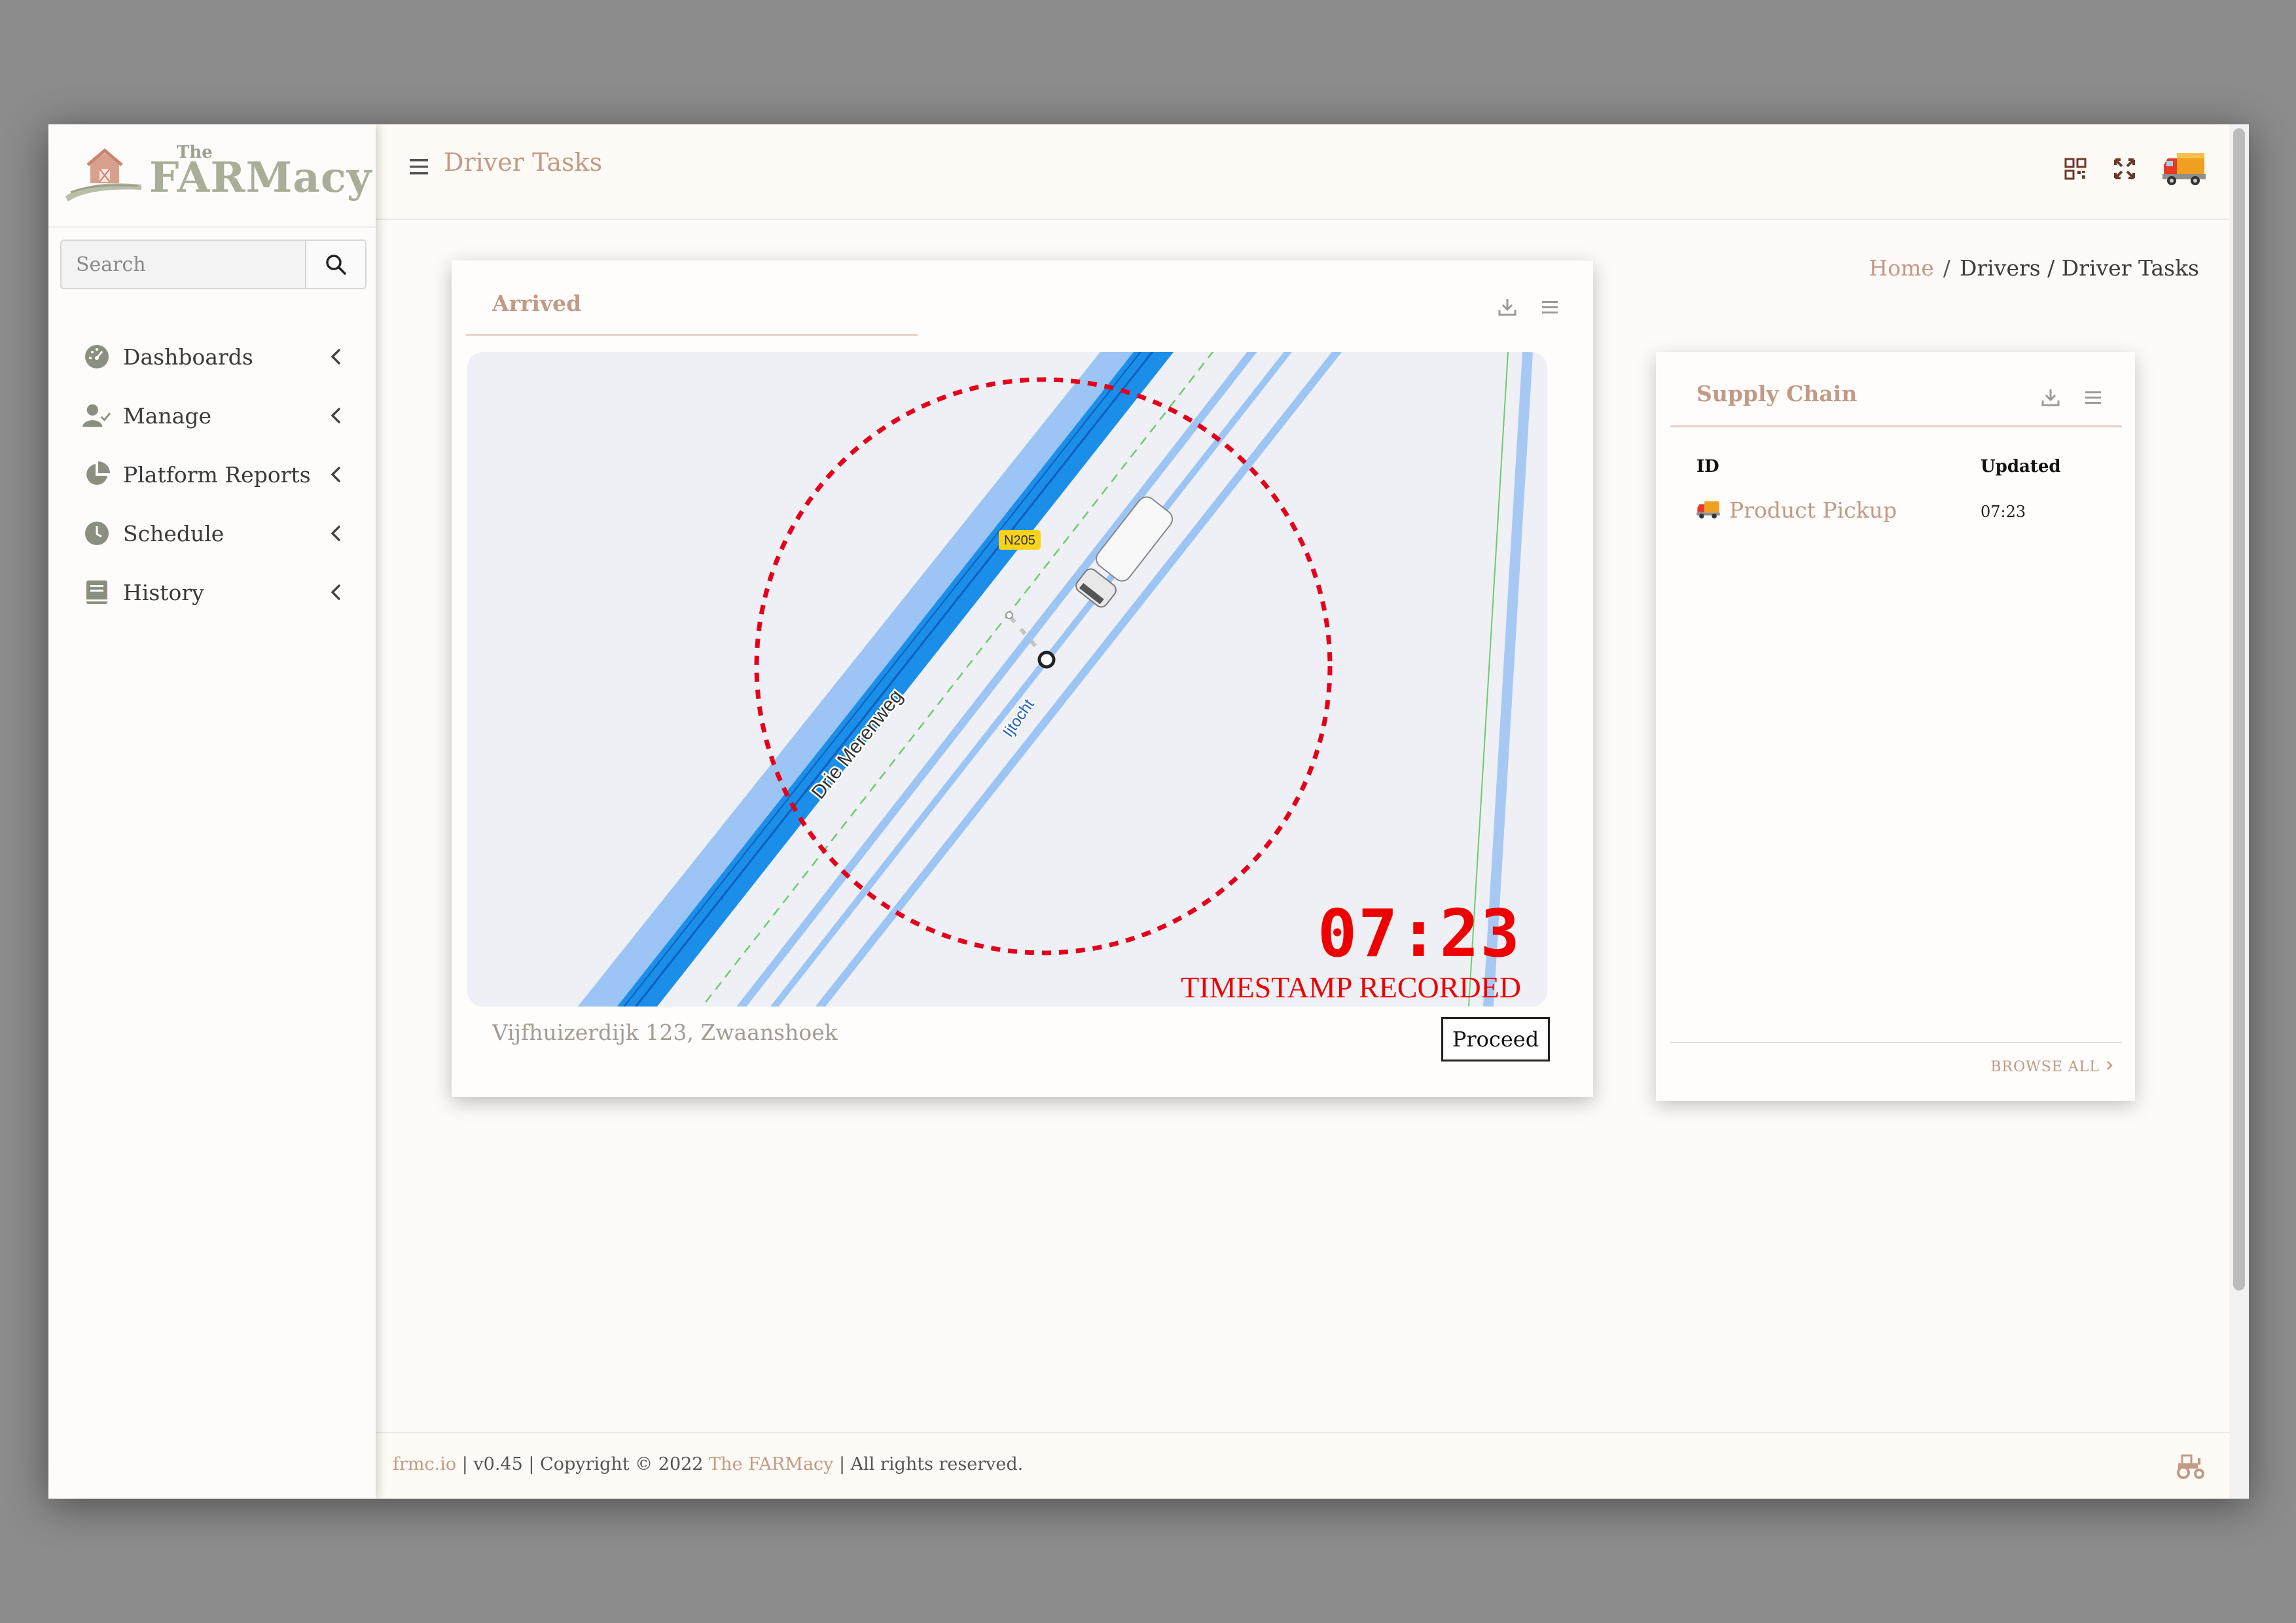  Describe the element at coordinates (212, 592) in the screenshot. I see `sidebar-item-history: History` at that location.